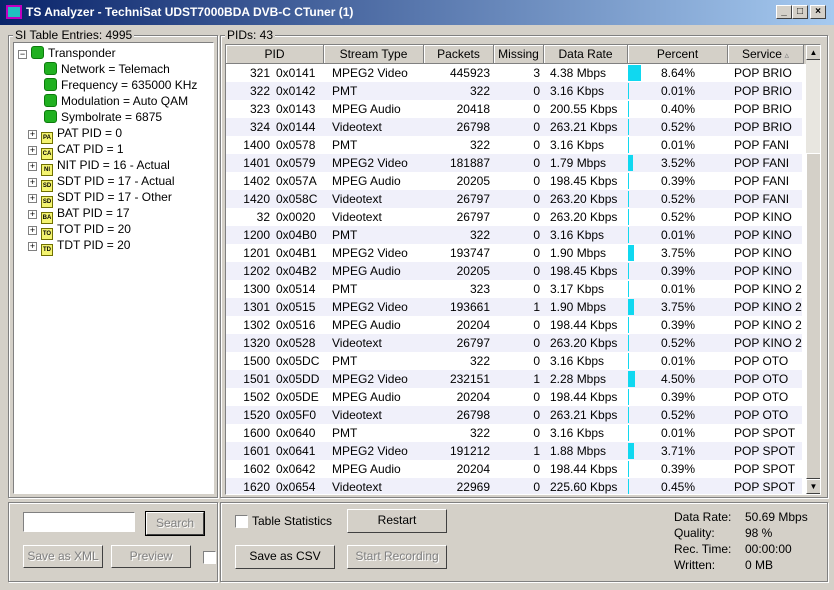  I want to click on cell-missing: 0, so click(536, 199).